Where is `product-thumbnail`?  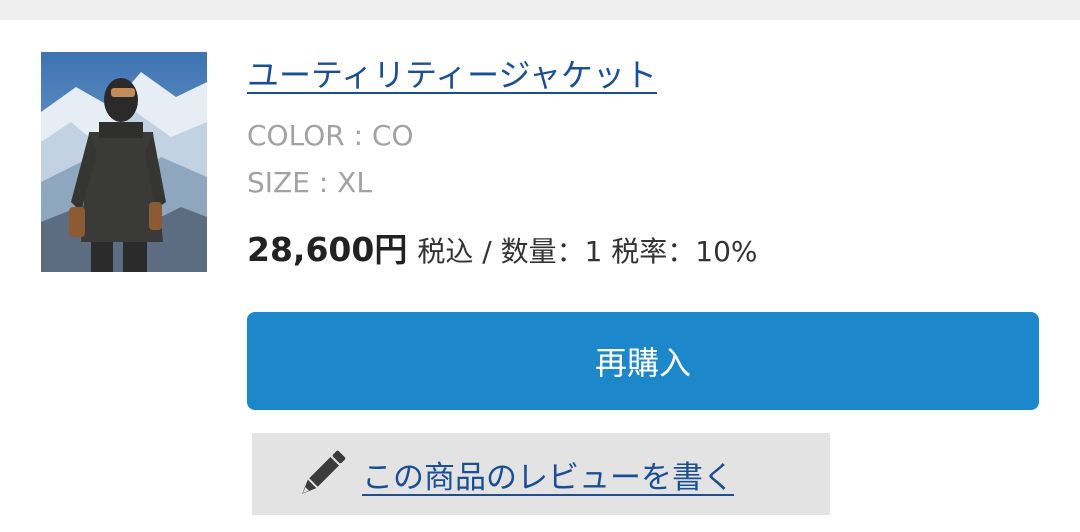
product-thumbnail is located at coordinates (124, 162).